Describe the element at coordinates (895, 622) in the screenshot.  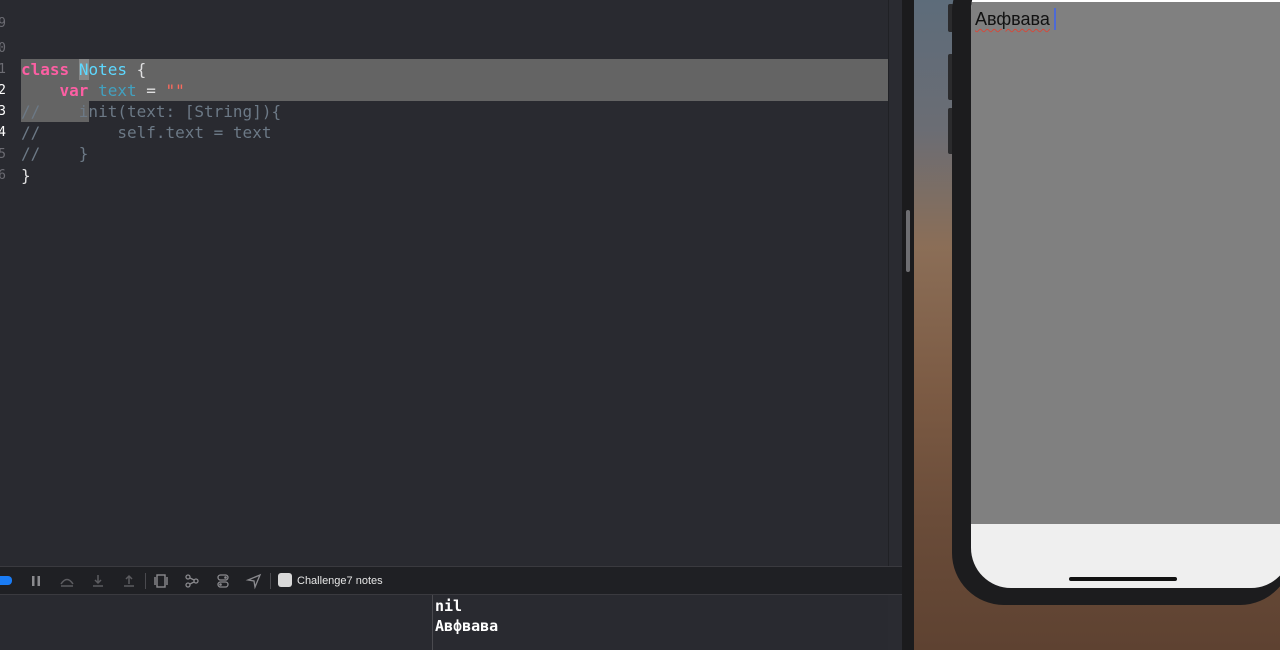
I see `console-scrollbar` at that location.